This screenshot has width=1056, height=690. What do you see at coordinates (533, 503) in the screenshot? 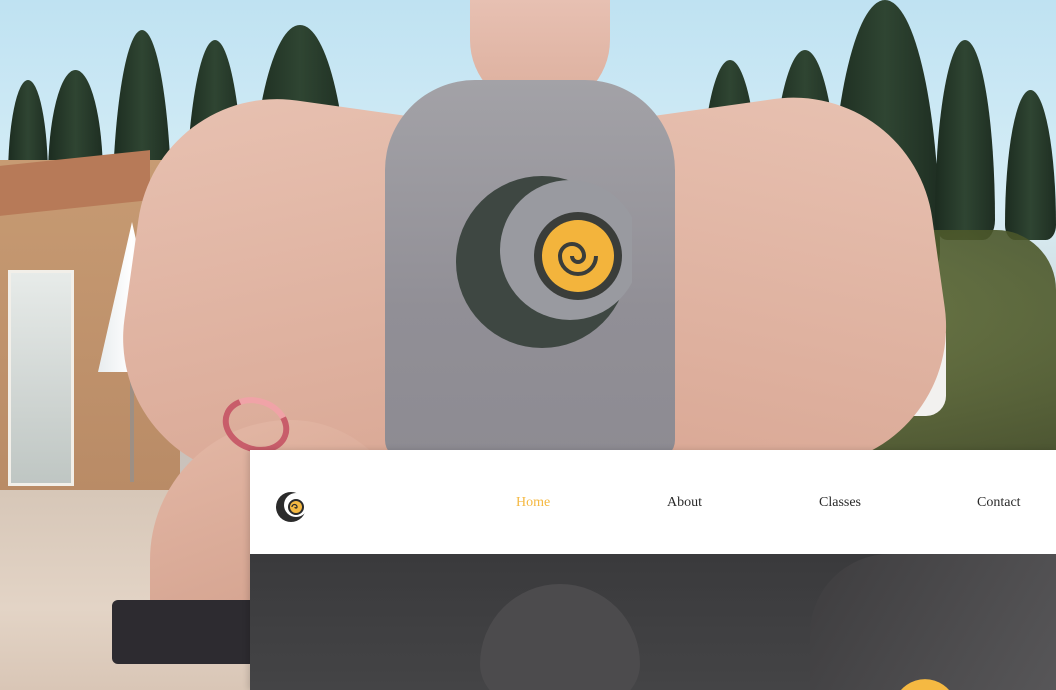
I see `nav-link-home: Home` at bounding box center [533, 503].